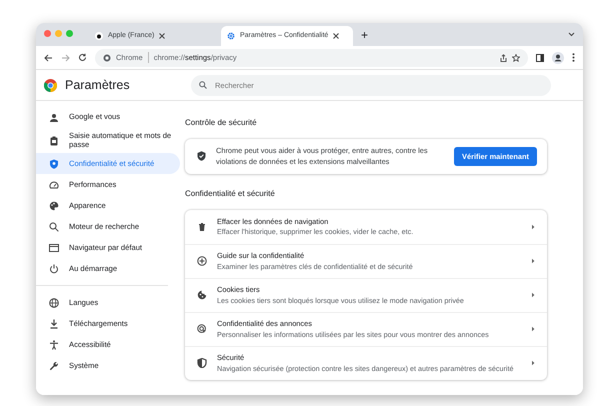  Describe the element at coordinates (82, 57) in the screenshot. I see `reload-icon` at that location.